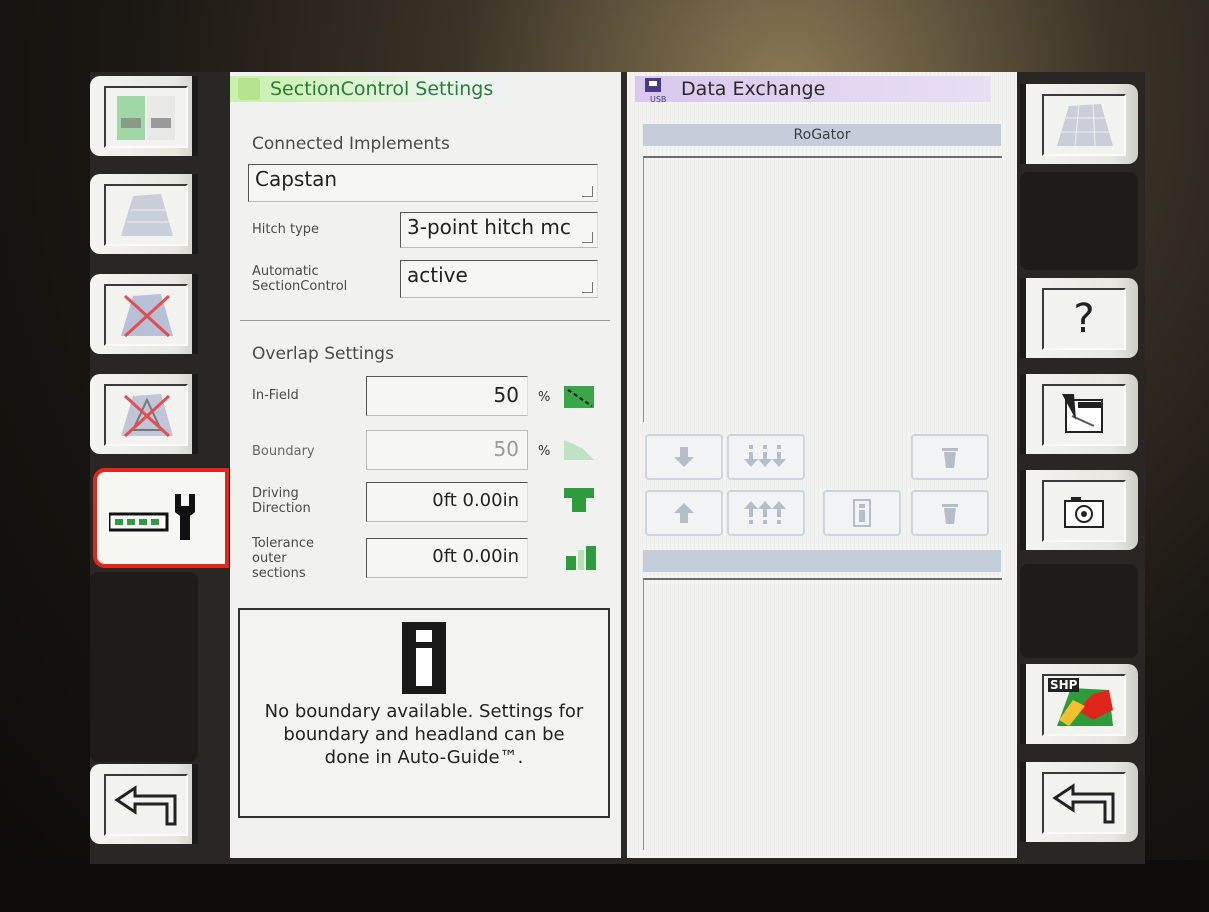 The image size is (1209, 912). I want to click on data-exchange-title-bar: USB Data Exchange, so click(813, 89).